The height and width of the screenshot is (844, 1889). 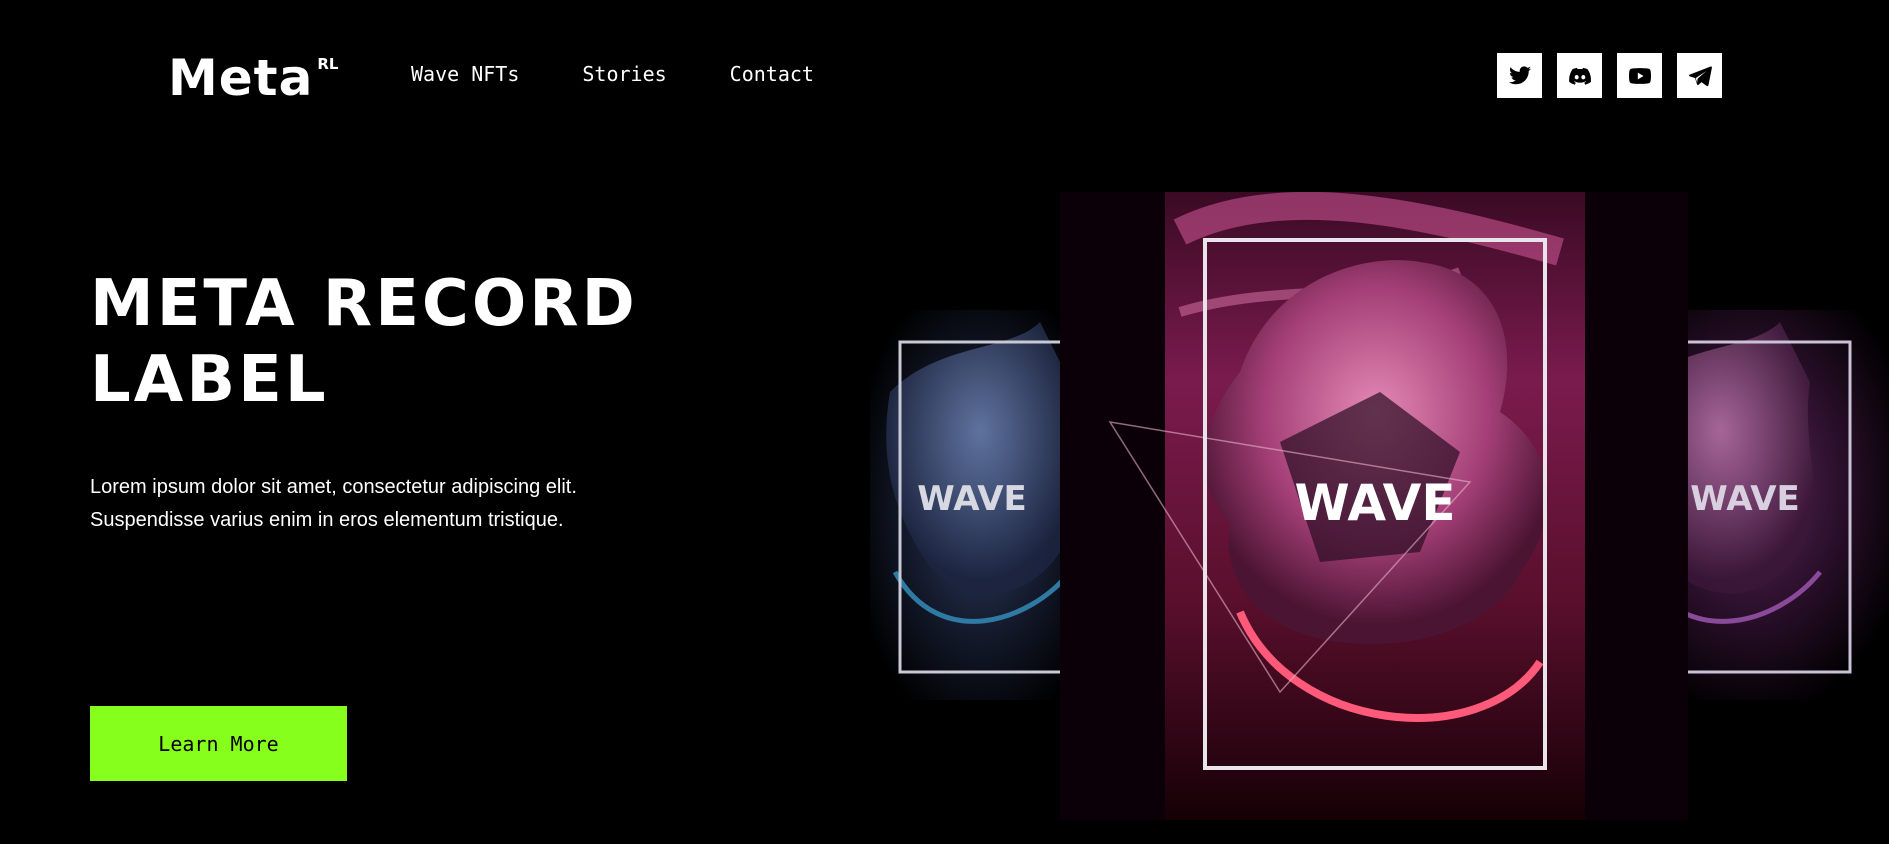 I want to click on brand-logo: Meta RL, so click(x=253, y=78).